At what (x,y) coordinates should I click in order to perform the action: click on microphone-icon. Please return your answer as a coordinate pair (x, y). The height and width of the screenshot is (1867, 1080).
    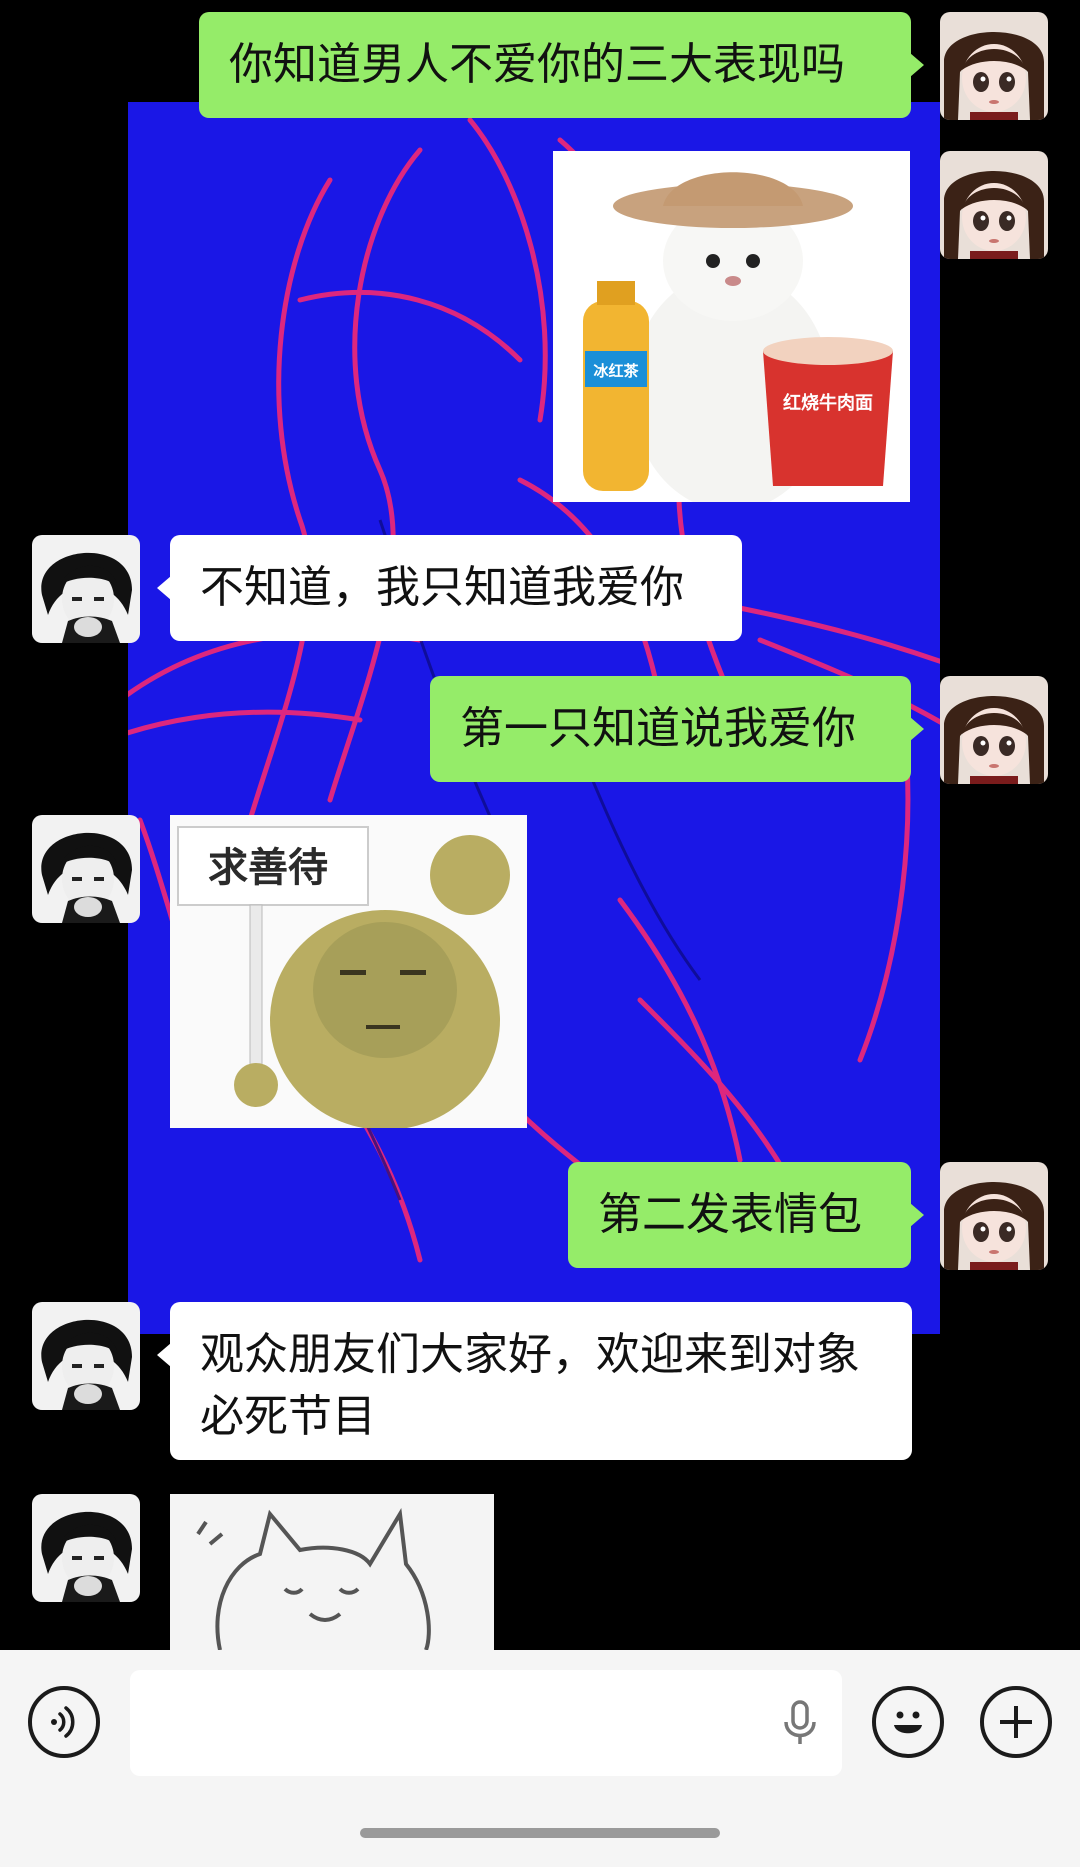
    Looking at the image, I should click on (800, 1722).